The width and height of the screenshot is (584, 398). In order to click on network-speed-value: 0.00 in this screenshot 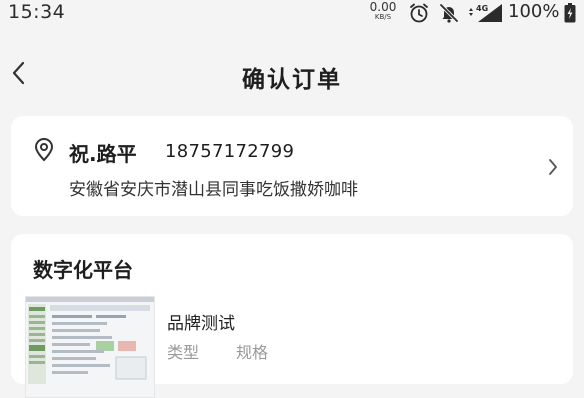, I will do `click(383, 7)`.